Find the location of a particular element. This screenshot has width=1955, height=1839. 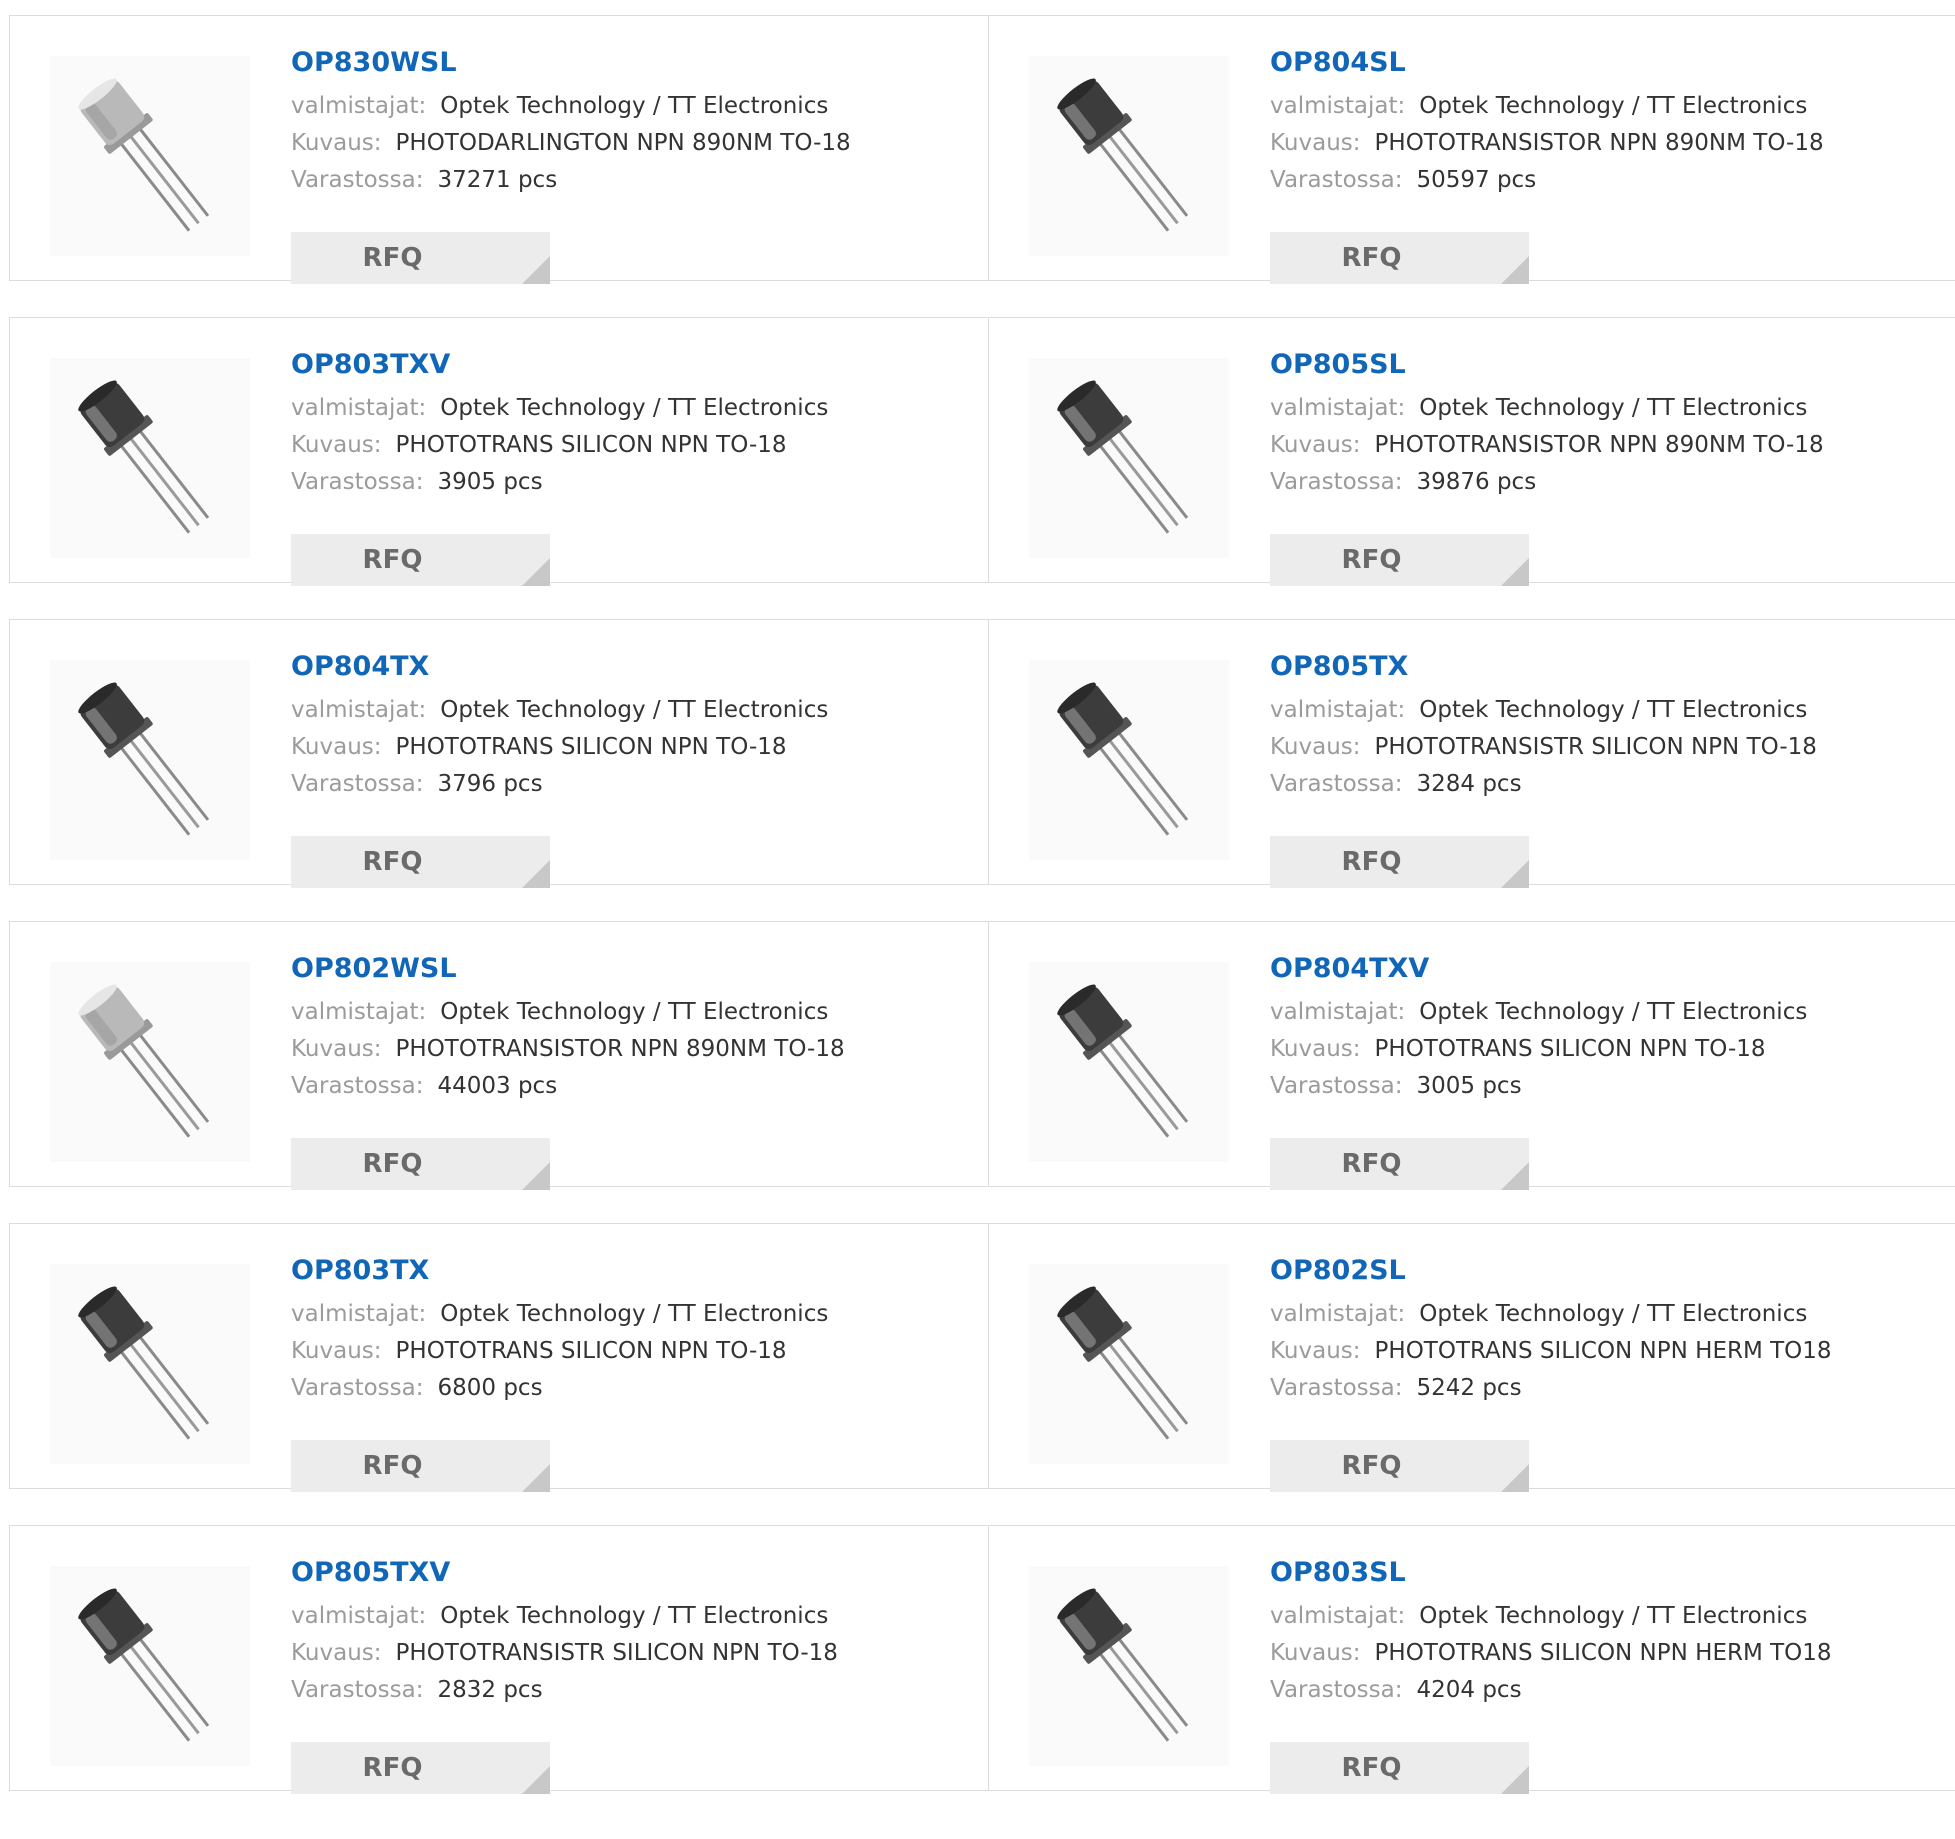

part-number-link: OP805SL is located at coordinates (1547, 365).